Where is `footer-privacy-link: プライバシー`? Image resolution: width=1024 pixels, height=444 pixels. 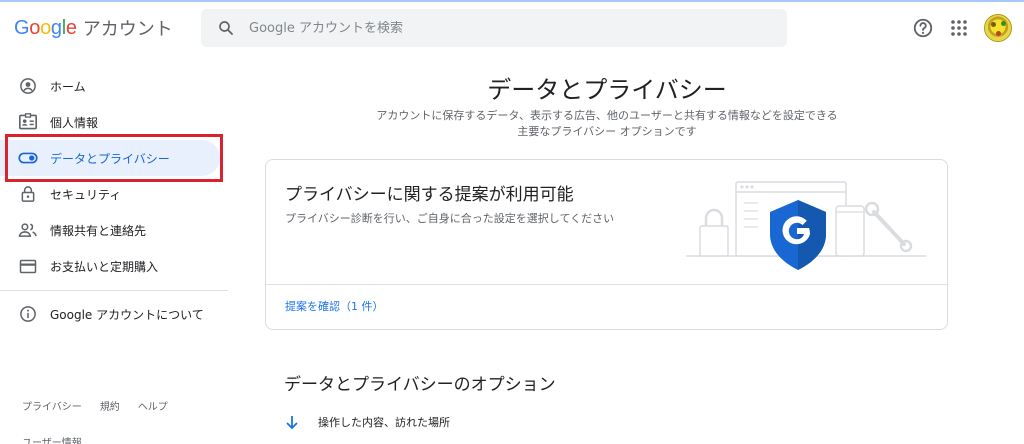
footer-privacy-link: プライバシー is located at coordinates (52, 405).